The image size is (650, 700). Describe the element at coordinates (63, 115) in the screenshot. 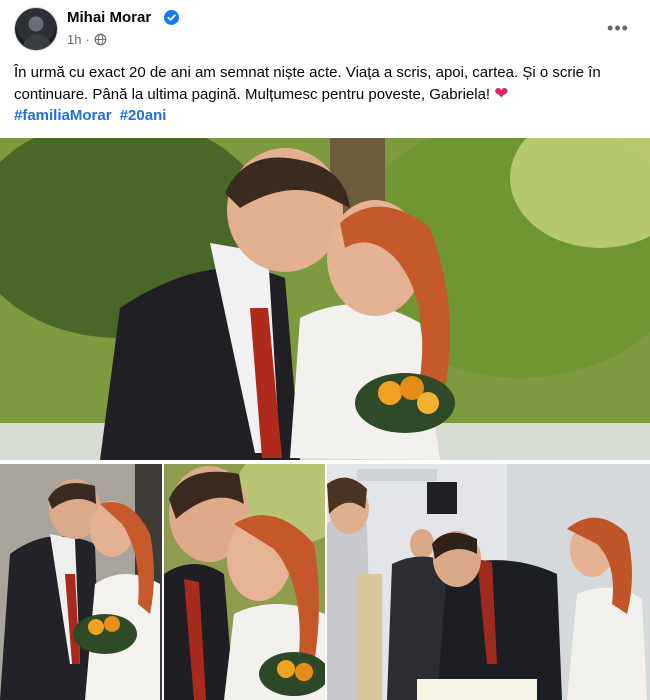

I see `hashtag-familiamorar: #familiaMorar` at that location.